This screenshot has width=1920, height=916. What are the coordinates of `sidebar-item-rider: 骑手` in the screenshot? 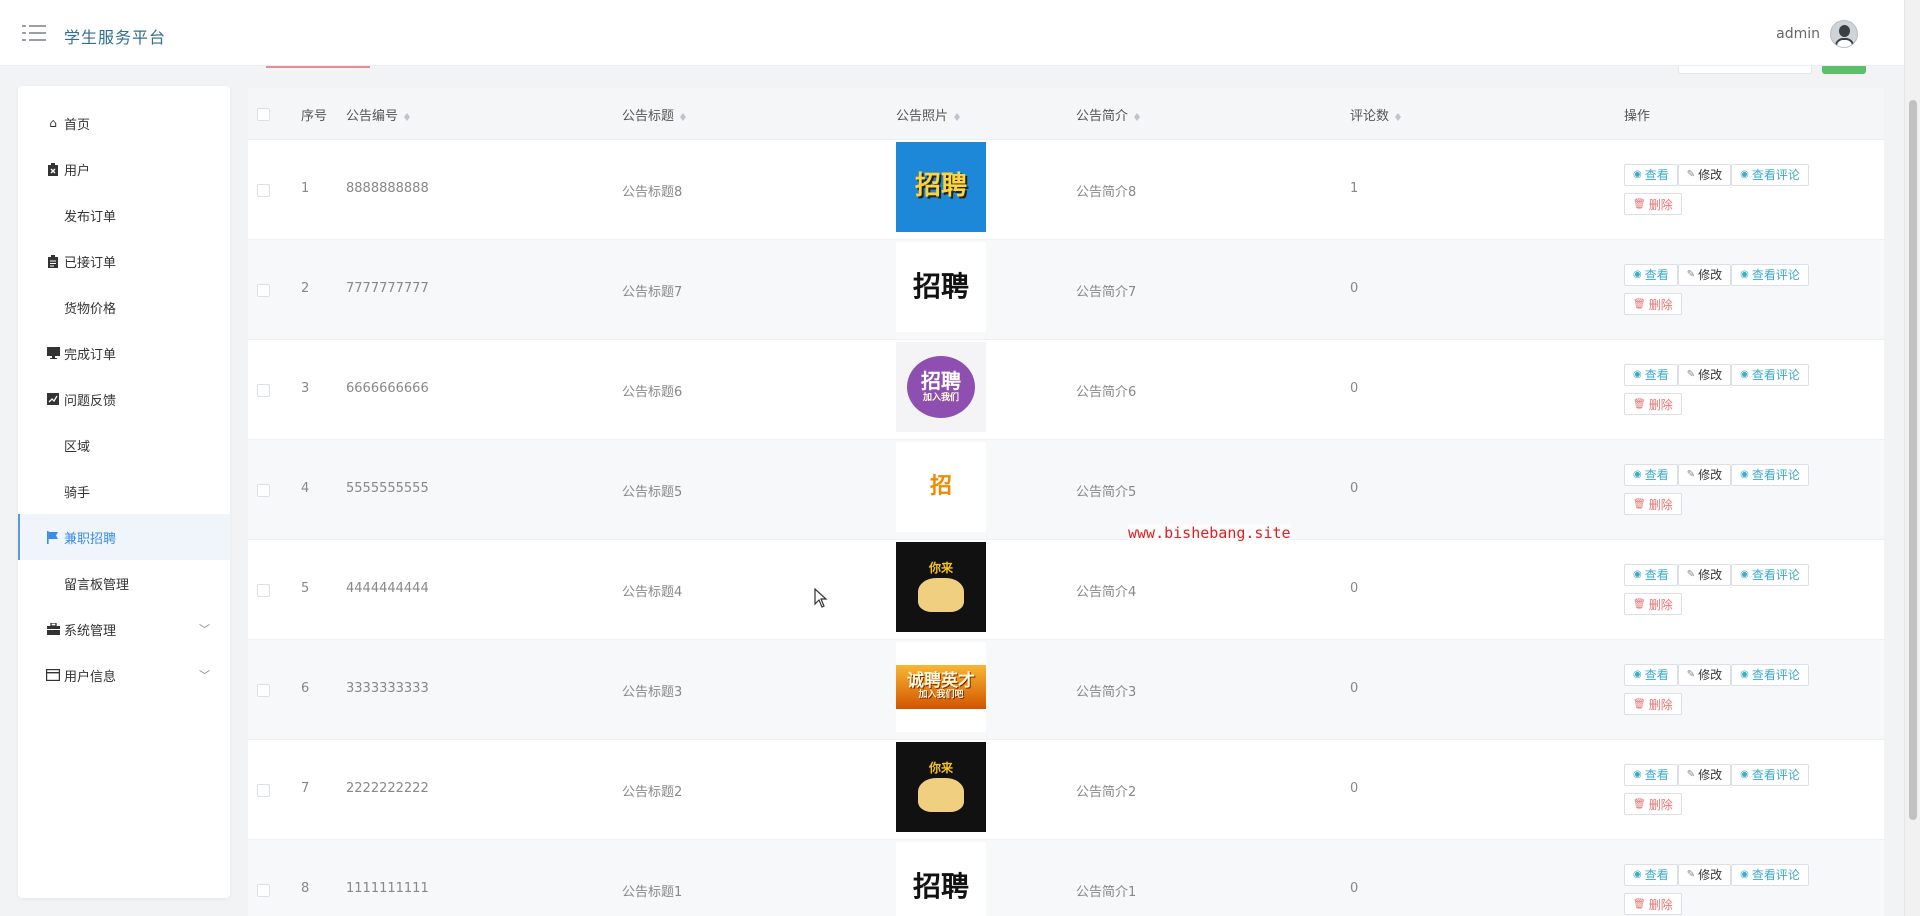 It's located at (124, 491).